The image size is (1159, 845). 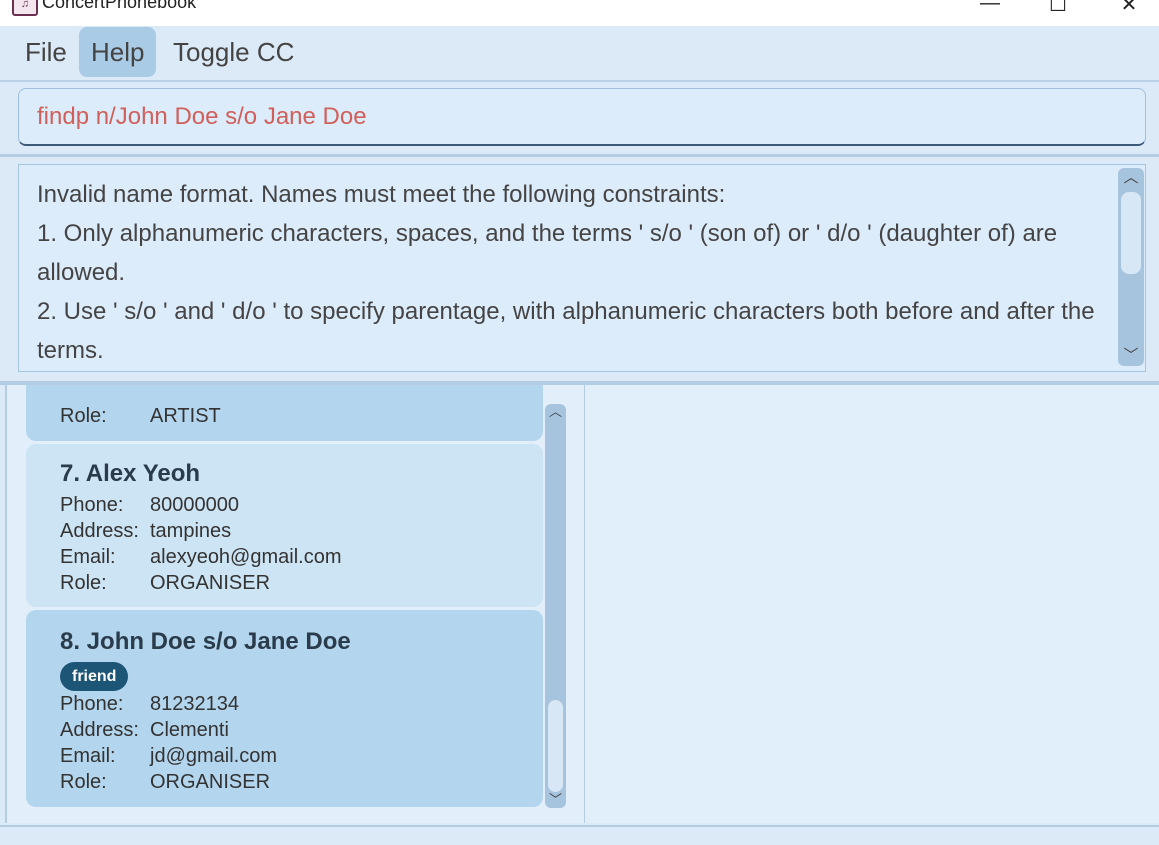 I want to click on person-card-partial: Role: ARTIST, so click(x=284, y=413).